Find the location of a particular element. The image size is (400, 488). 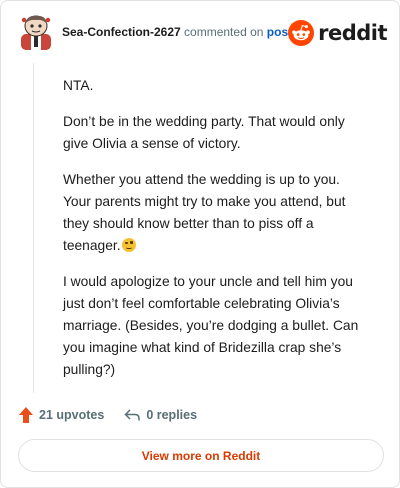

reddit-brand: reddit is located at coordinates (337, 33).